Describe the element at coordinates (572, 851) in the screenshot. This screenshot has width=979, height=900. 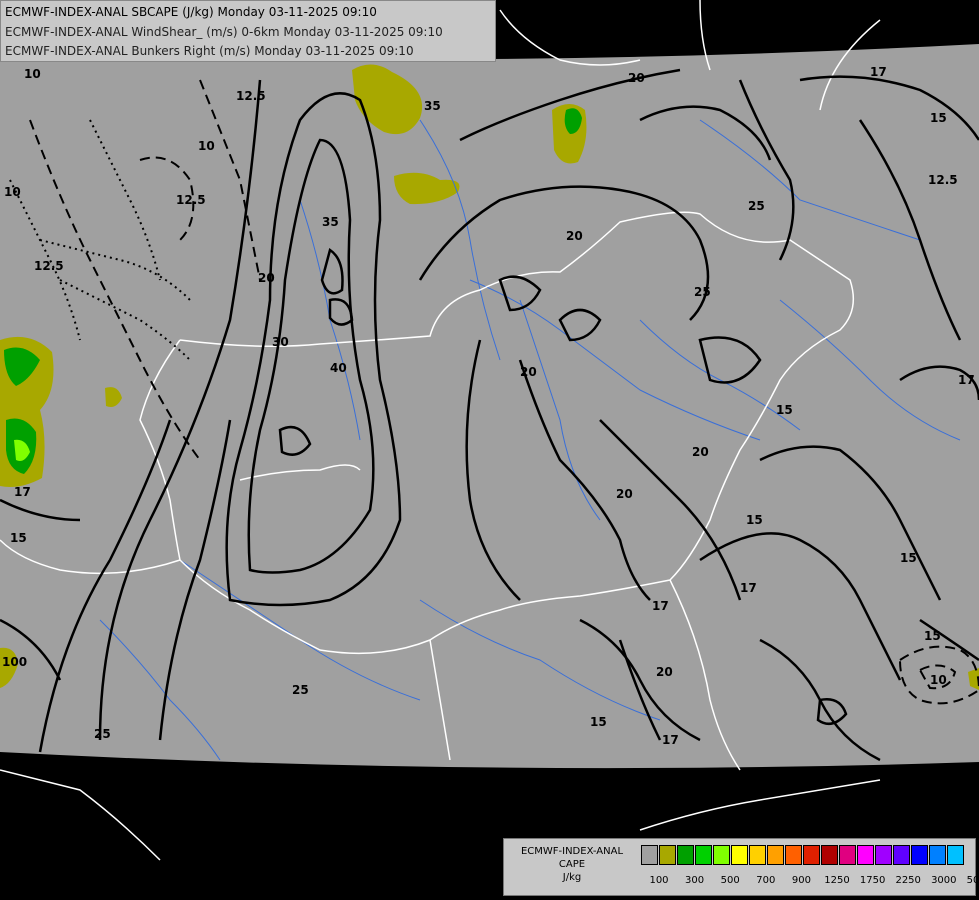
I see `legend-title-model: ECMWF-INDEX-ANAL` at that location.